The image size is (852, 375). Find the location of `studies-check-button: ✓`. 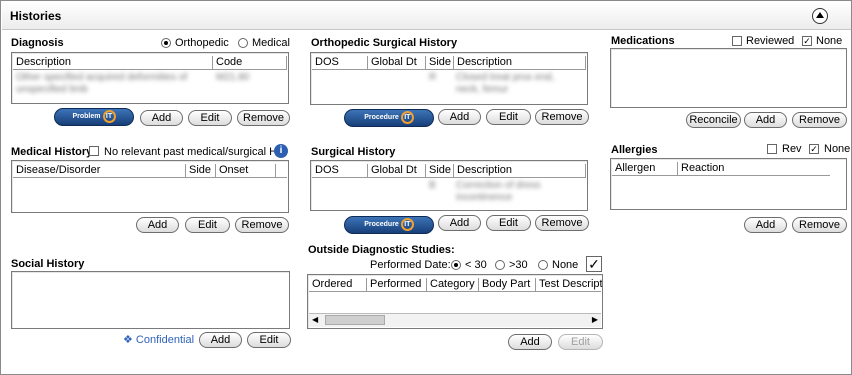

studies-check-button: ✓ is located at coordinates (594, 264).